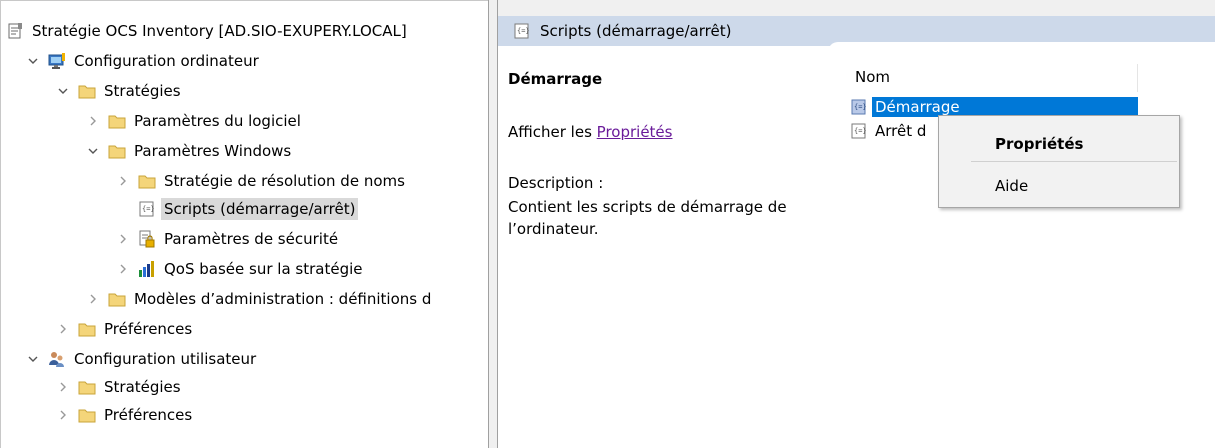 Image resolution: width=1215 pixels, height=448 pixels. I want to click on tree-item-security-settings: Paramètres de sécurité, so click(228, 239).